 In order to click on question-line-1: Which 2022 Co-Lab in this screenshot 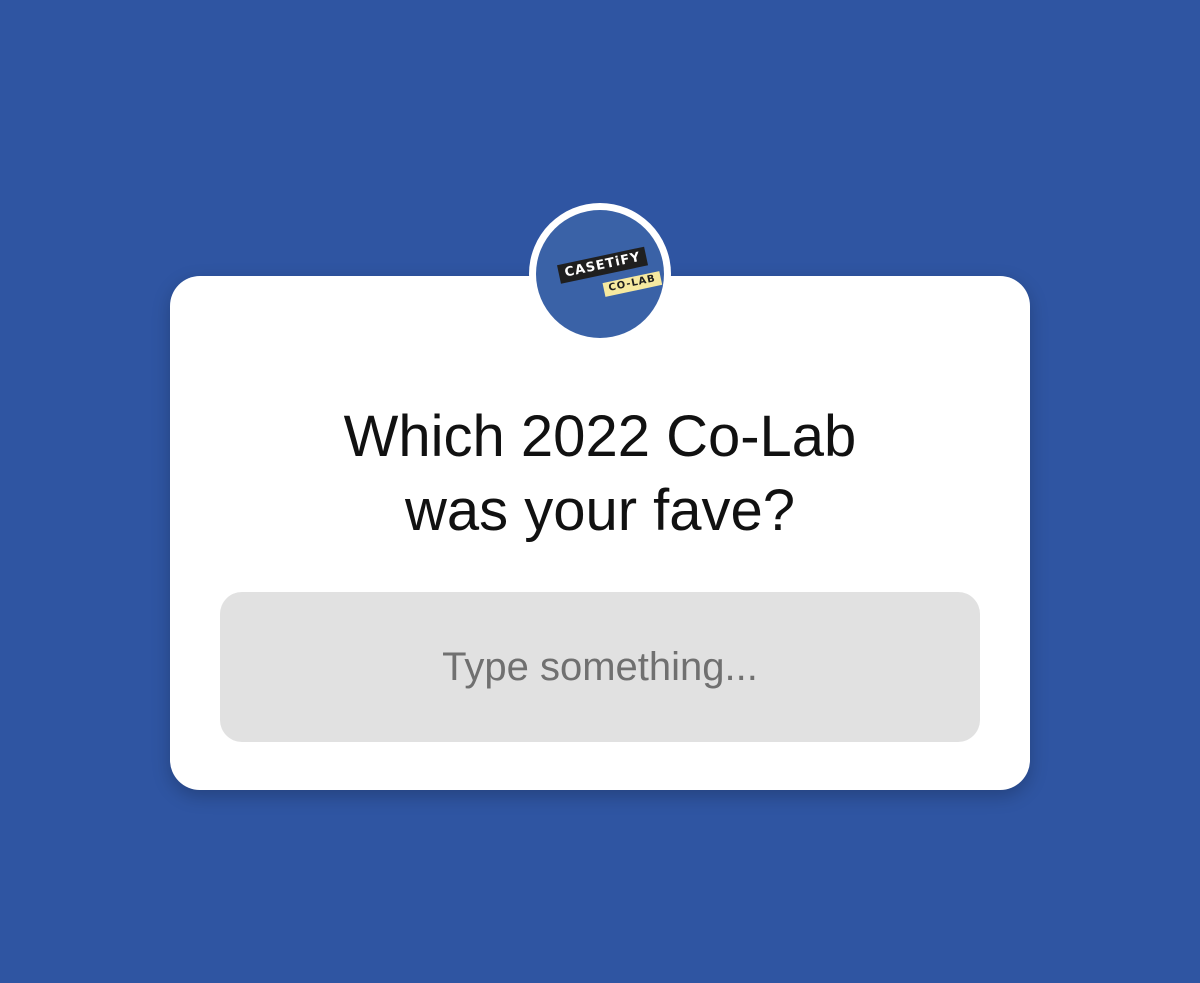, I will do `click(600, 436)`.